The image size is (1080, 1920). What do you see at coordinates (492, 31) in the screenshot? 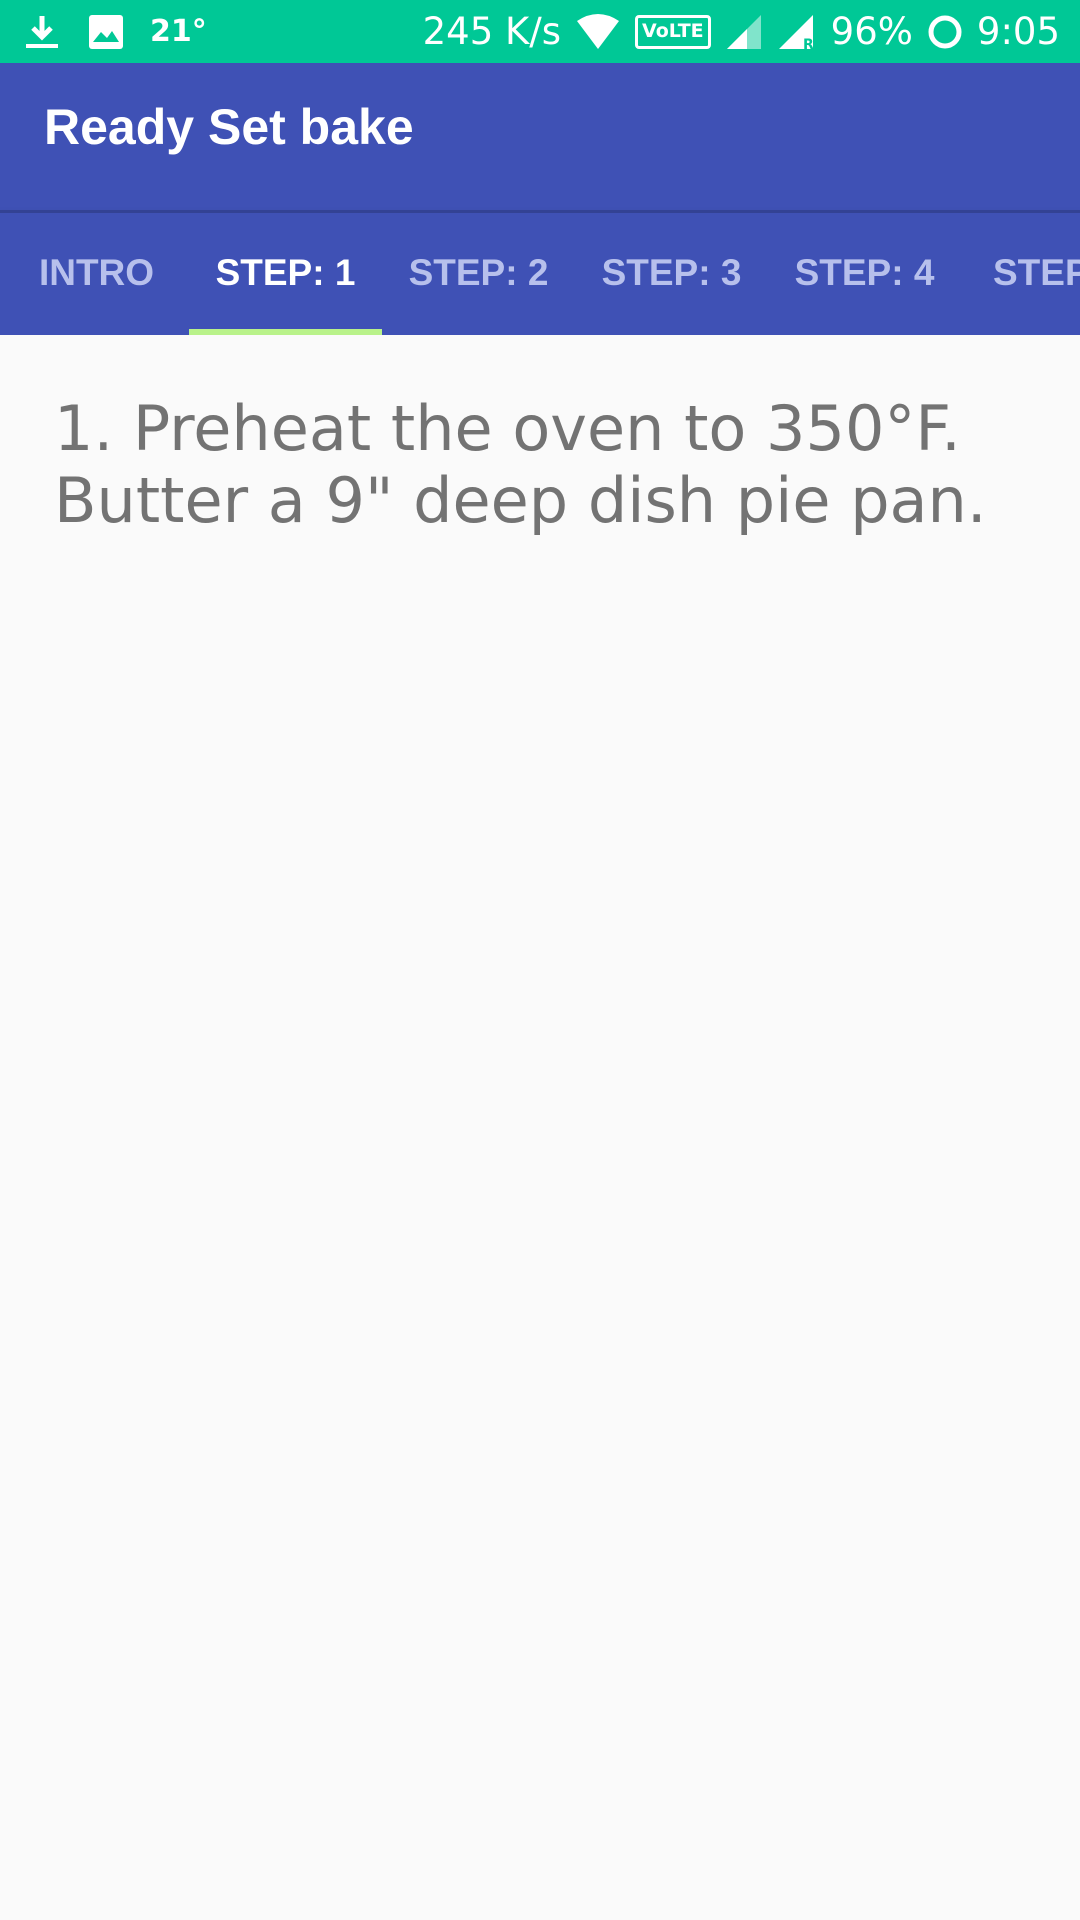
I see `network-speed-label: 245 K/s` at bounding box center [492, 31].